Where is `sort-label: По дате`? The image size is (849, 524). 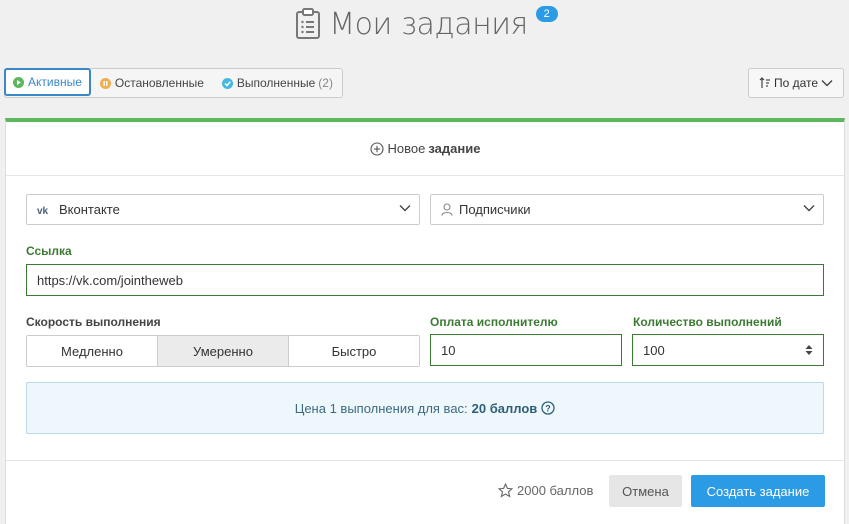 sort-label: По дате is located at coordinates (796, 83).